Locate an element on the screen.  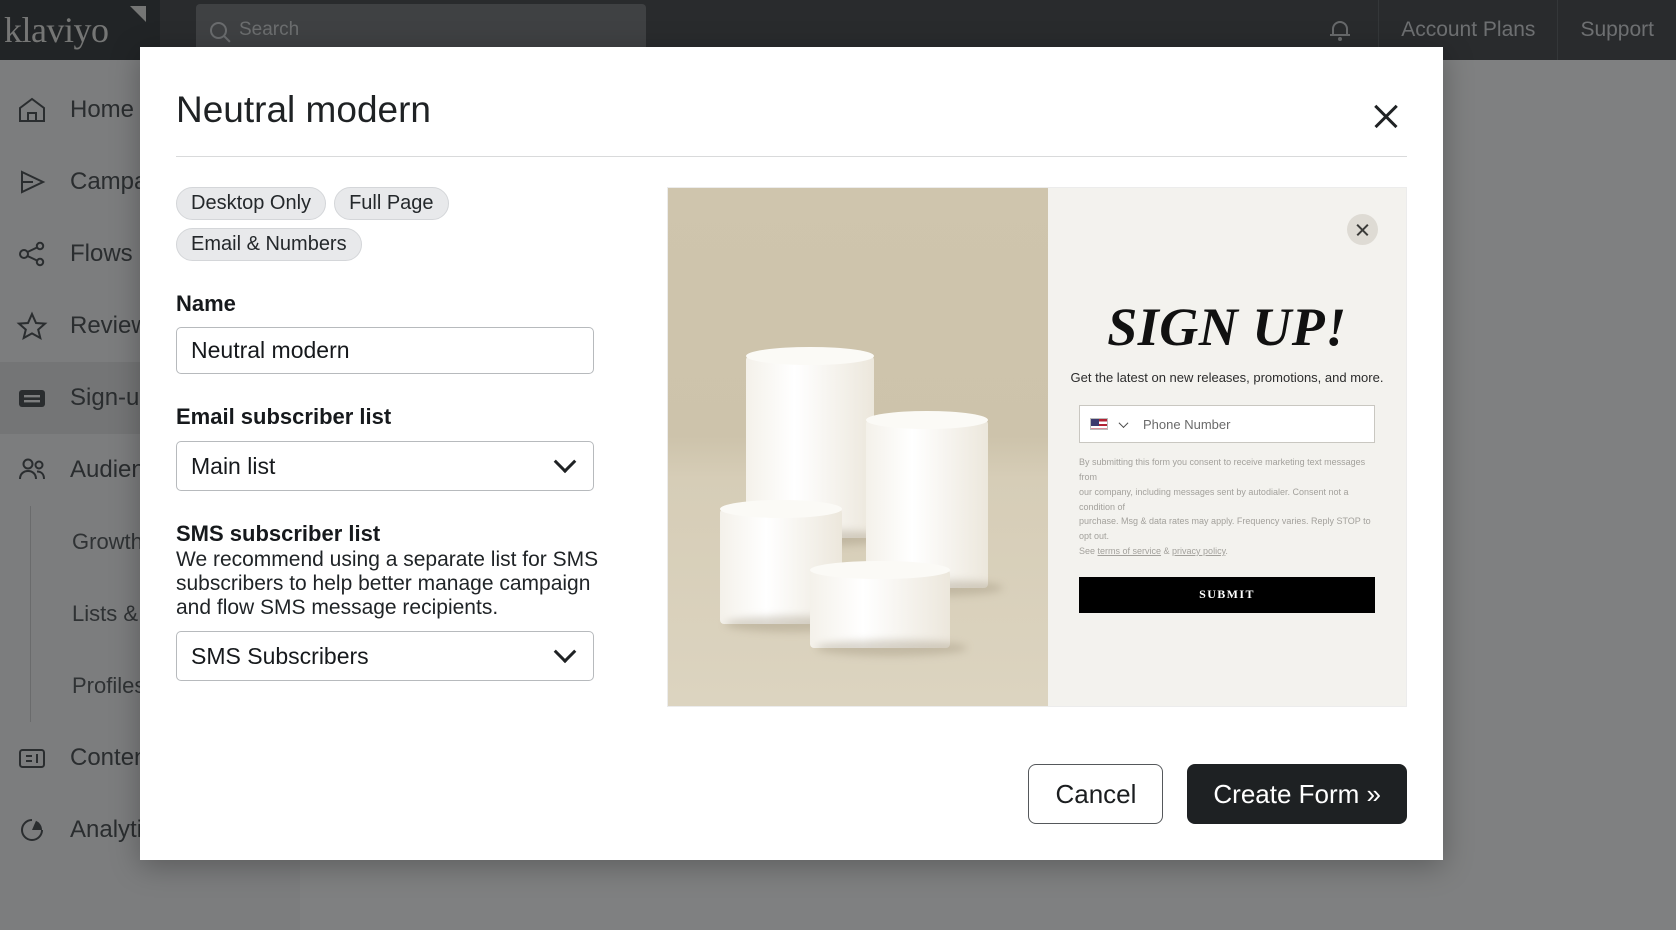
email-list-field-group: Email subscriber list Main list is located at coordinates (403, 447).